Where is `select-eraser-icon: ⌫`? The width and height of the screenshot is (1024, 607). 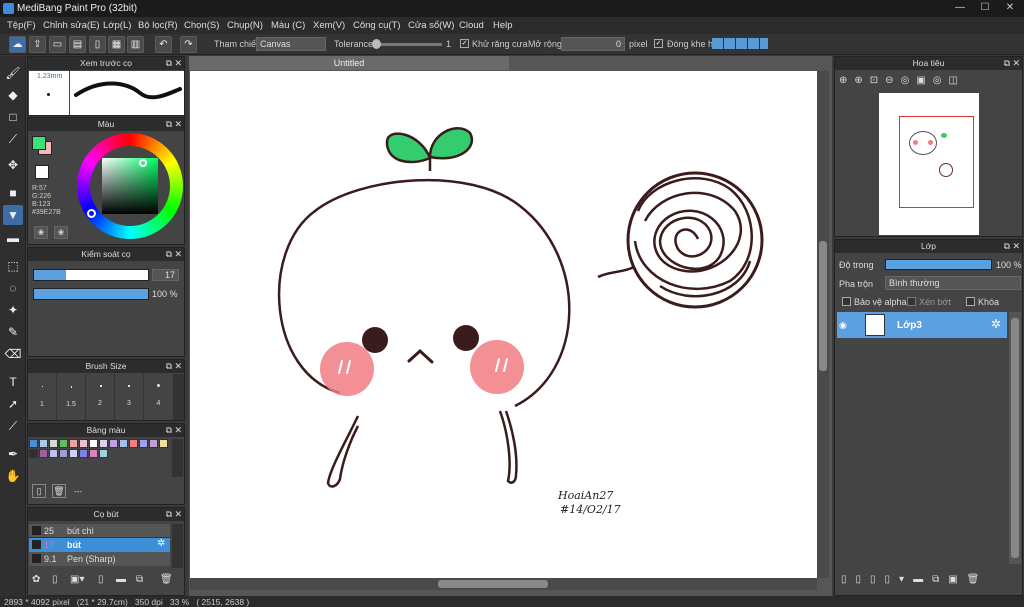 select-eraser-icon: ⌫ is located at coordinates (13, 354).